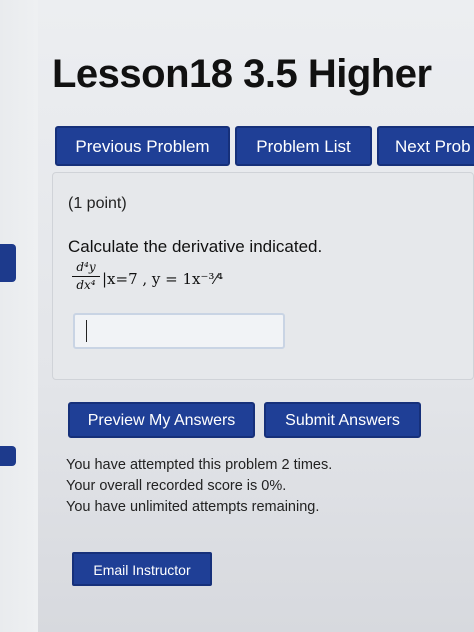  What do you see at coordinates (162, 279) in the screenshot?
I see `evaluation-condition: |x=7 , y = 1x⁻³⁄⁴` at bounding box center [162, 279].